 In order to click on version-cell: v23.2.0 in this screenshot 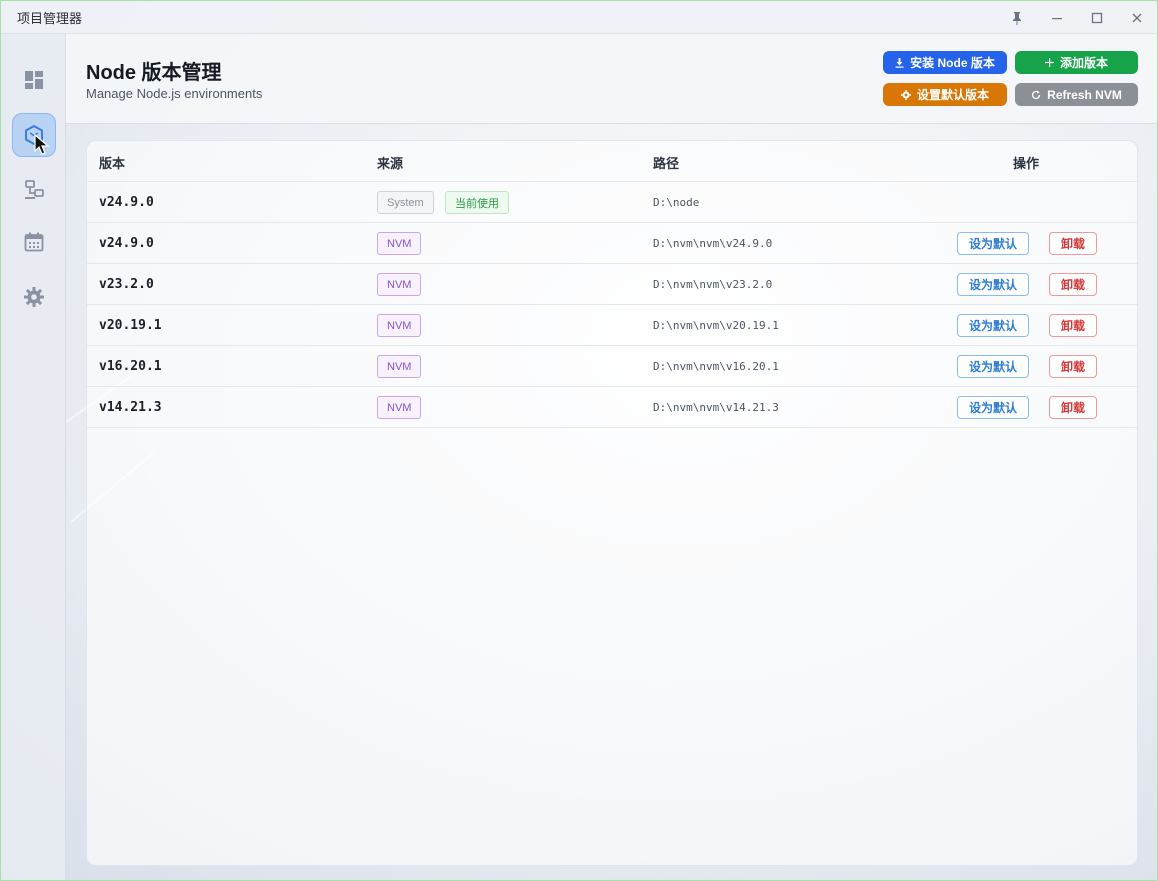, I will do `click(126, 284)`.